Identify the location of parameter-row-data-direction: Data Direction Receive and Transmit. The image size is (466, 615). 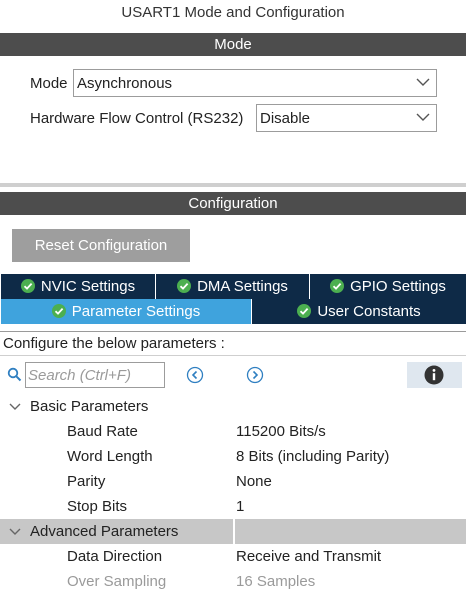
(233, 556).